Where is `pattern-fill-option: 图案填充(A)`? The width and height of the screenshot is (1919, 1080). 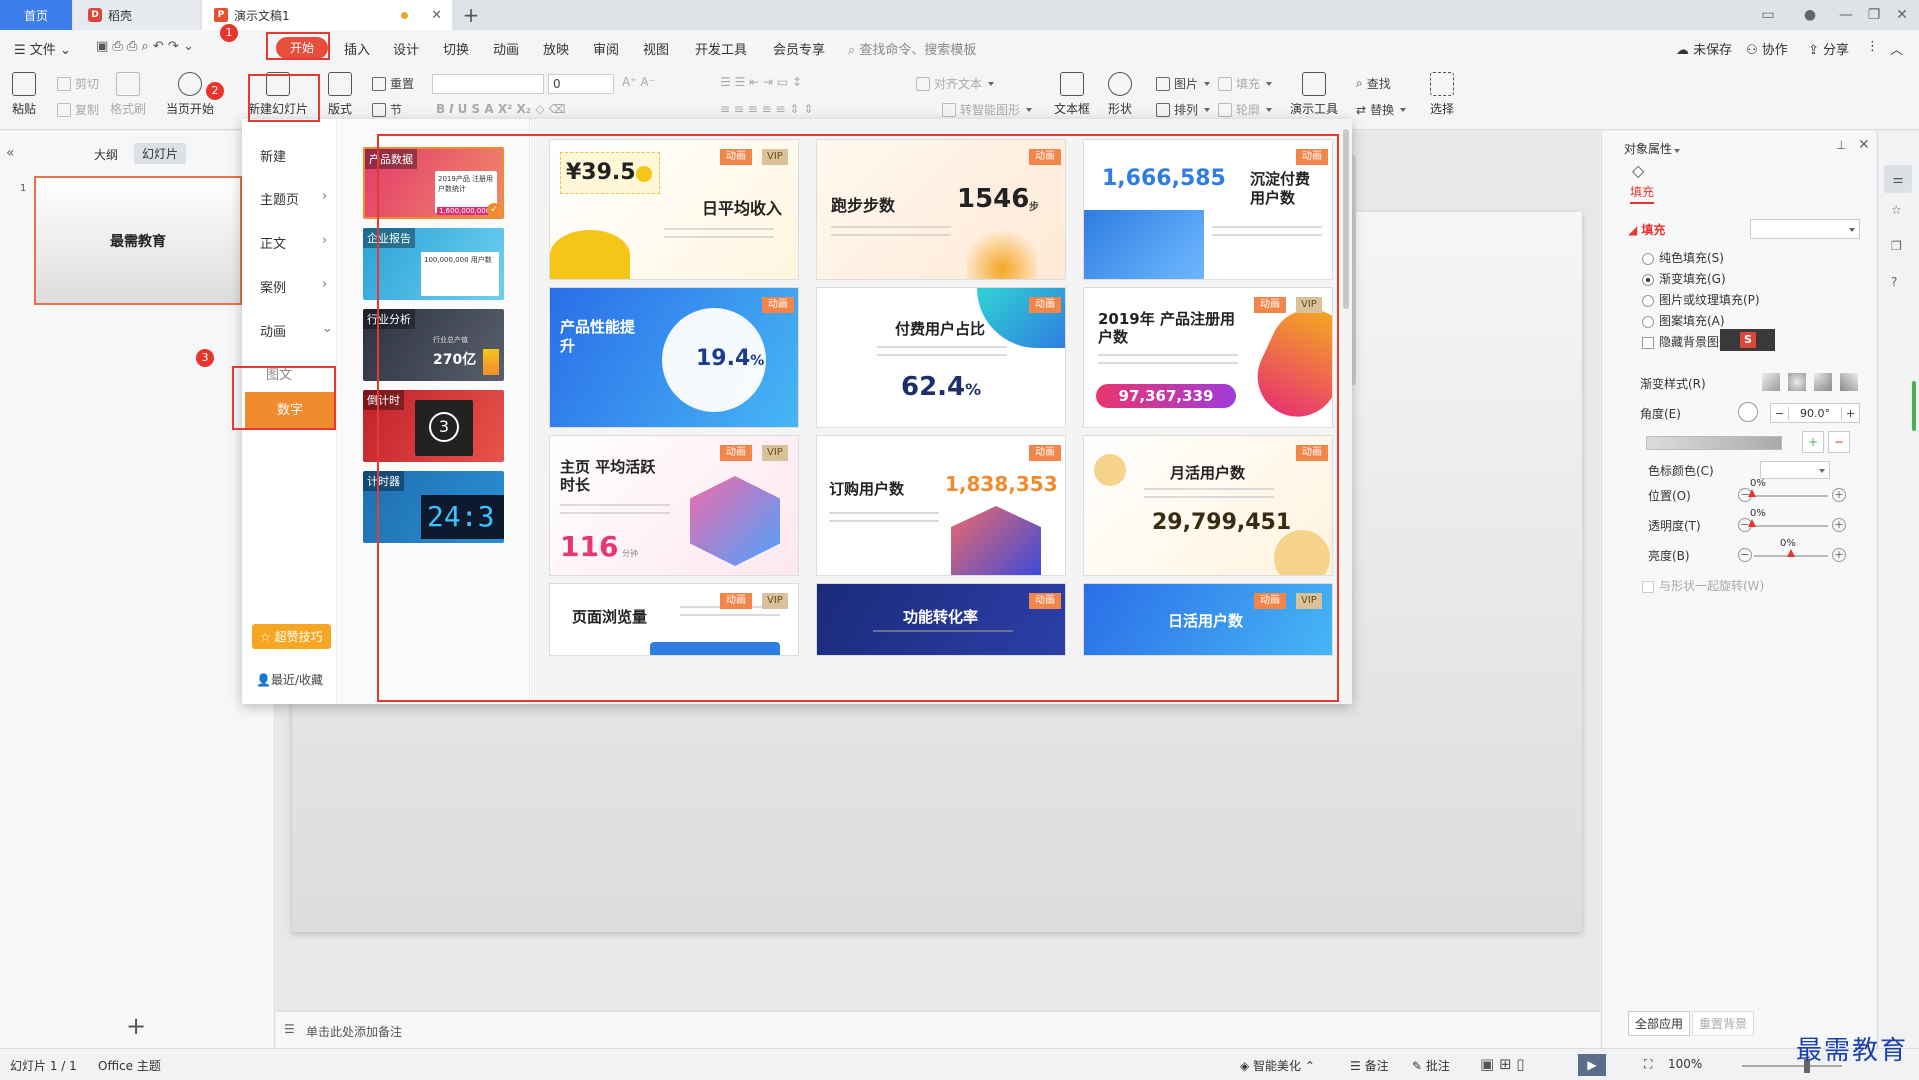
pattern-fill-option: 图案填充(A) is located at coordinates (1683, 320).